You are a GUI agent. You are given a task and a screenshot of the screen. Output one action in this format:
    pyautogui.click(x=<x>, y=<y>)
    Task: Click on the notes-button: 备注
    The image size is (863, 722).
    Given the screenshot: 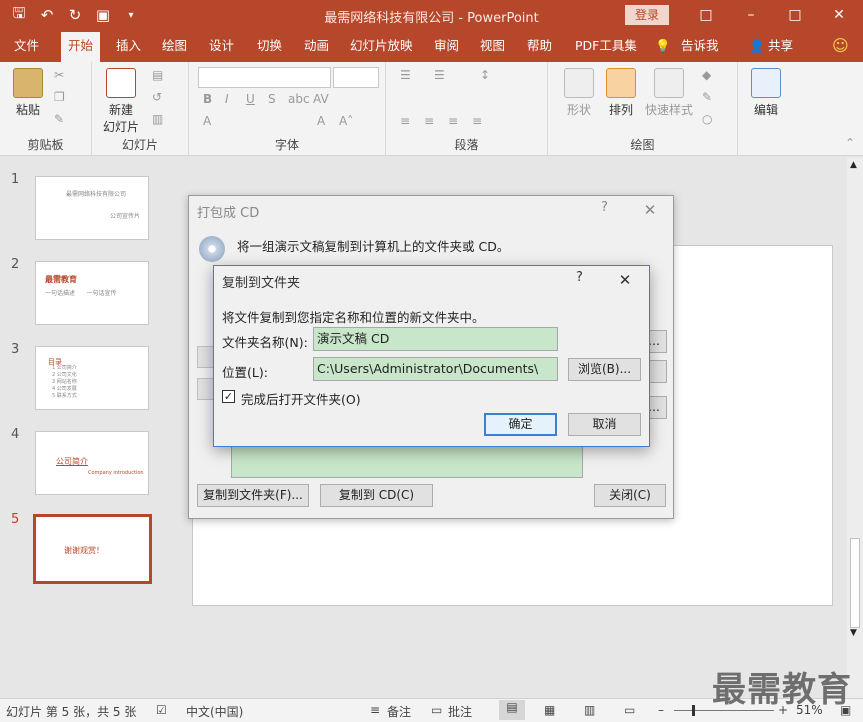 What is the action you would take?
    pyautogui.click(x=399, y=711)
    